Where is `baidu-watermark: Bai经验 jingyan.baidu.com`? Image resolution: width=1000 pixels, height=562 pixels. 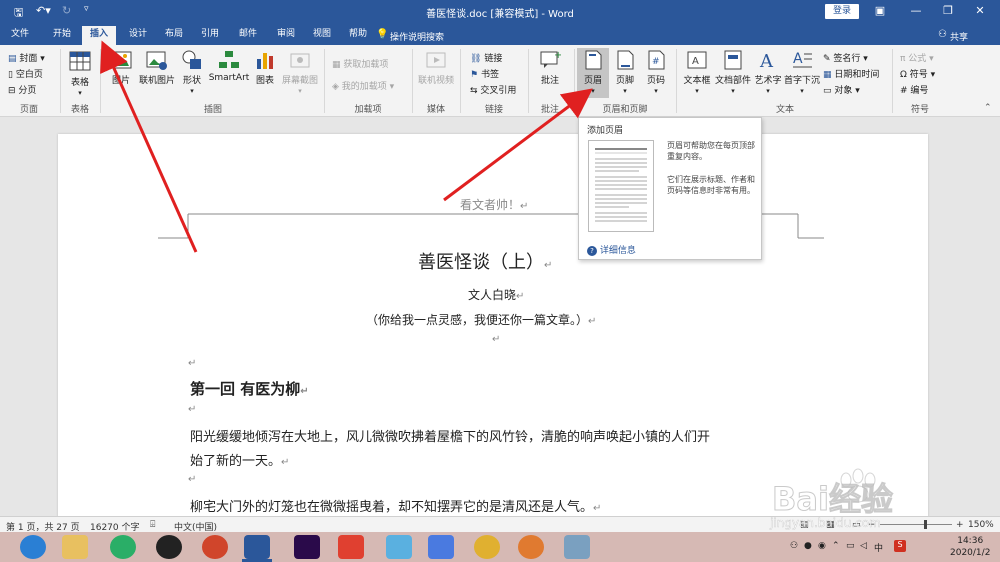 baidu-watermark: Bai经验 jingyan.baidu.com is located at coordinates (880, 503).